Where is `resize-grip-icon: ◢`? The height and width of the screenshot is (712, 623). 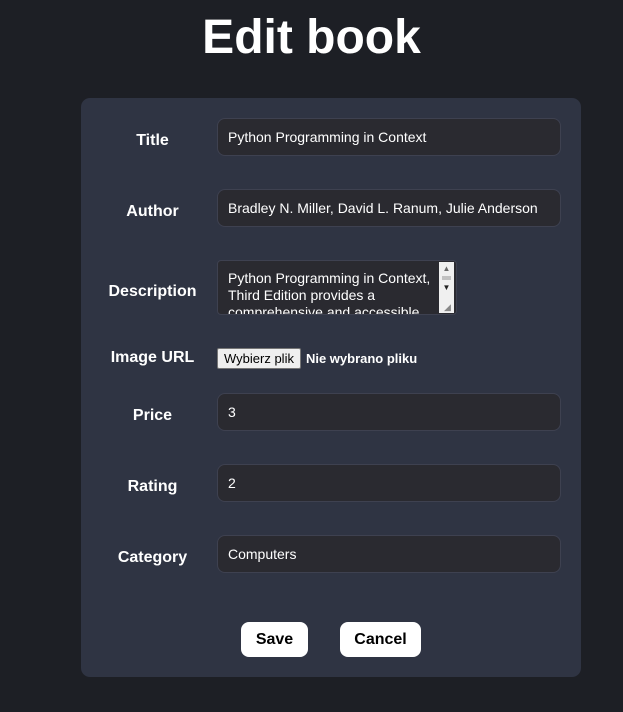
resize-grip-icon: ◢ is located at coordinates (448, 307).